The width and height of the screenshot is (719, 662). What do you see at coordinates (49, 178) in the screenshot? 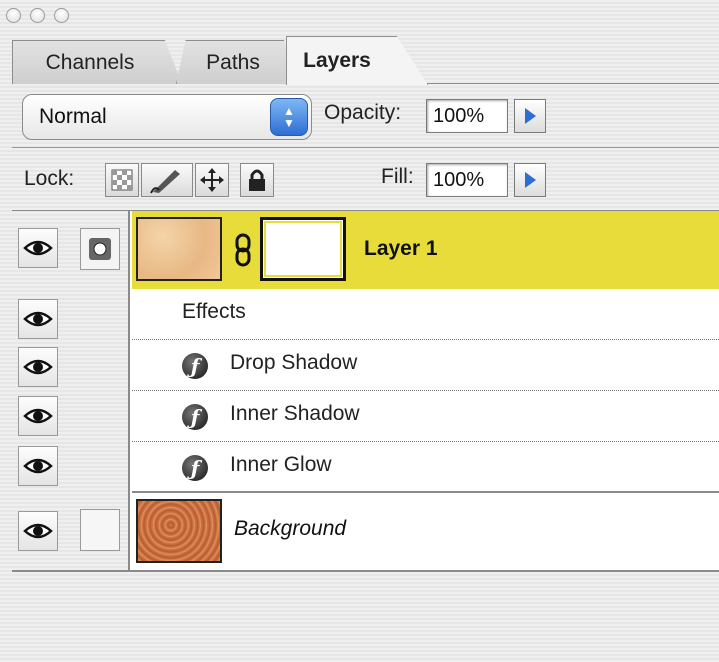
I see `lock-label: Lock:` at bounding box center [49, 178].